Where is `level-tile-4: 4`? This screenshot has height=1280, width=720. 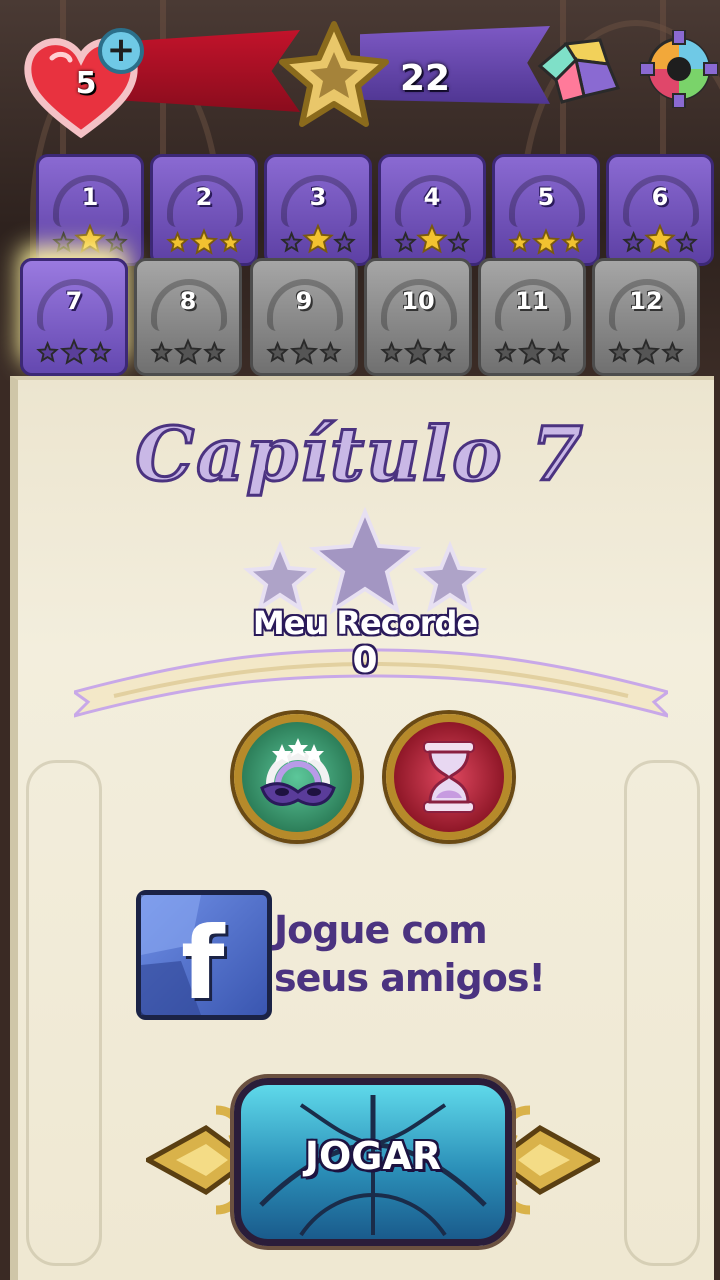 level-tile-4: 4 is located at coordinates (432, 210).